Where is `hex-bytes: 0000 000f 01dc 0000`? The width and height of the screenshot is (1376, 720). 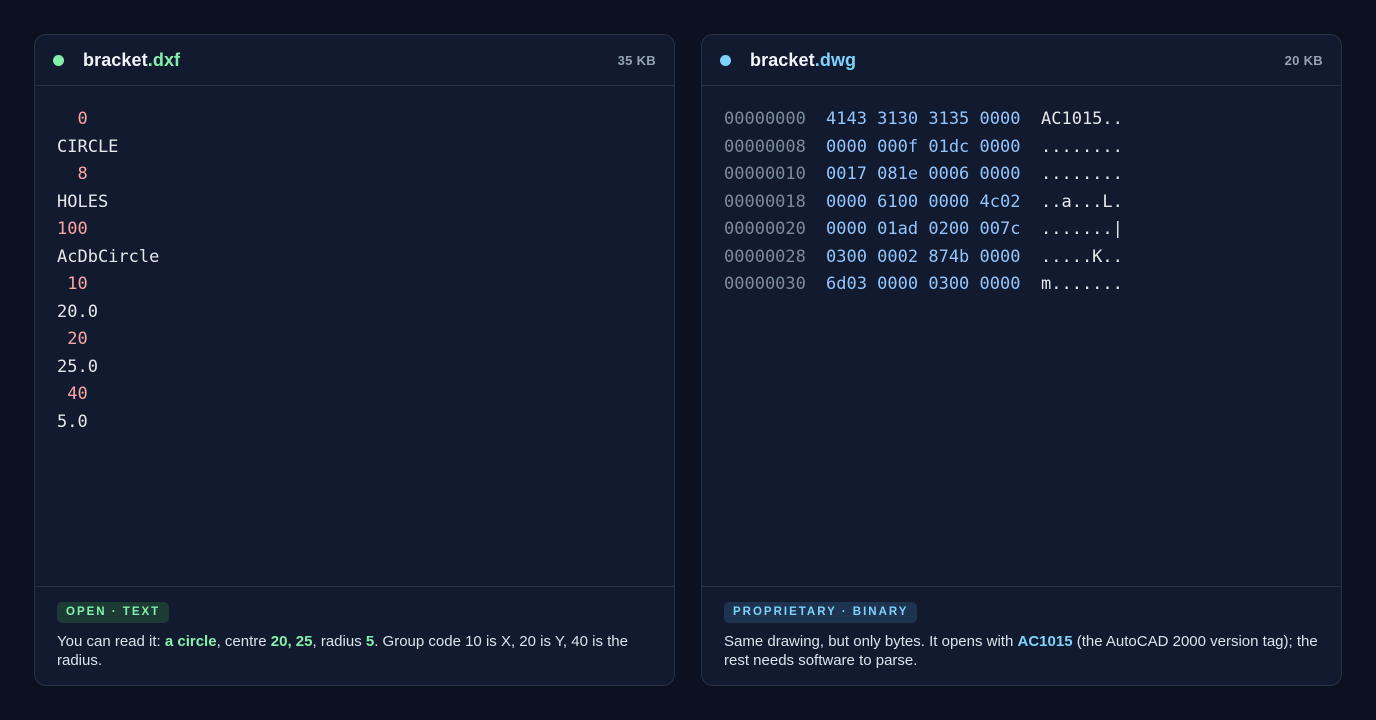 hex-bytes: 0000 000f 01dc 0000 is located at coordinates (923, 146).